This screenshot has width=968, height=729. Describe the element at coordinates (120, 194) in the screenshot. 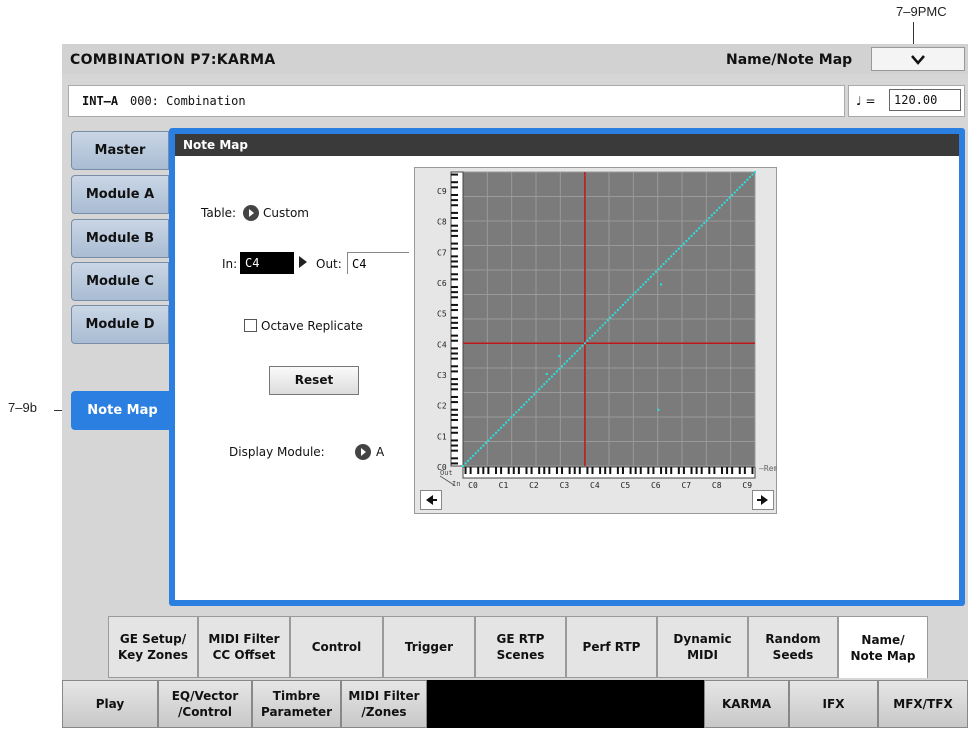

I see `tab-module-a: Module A` at that location.